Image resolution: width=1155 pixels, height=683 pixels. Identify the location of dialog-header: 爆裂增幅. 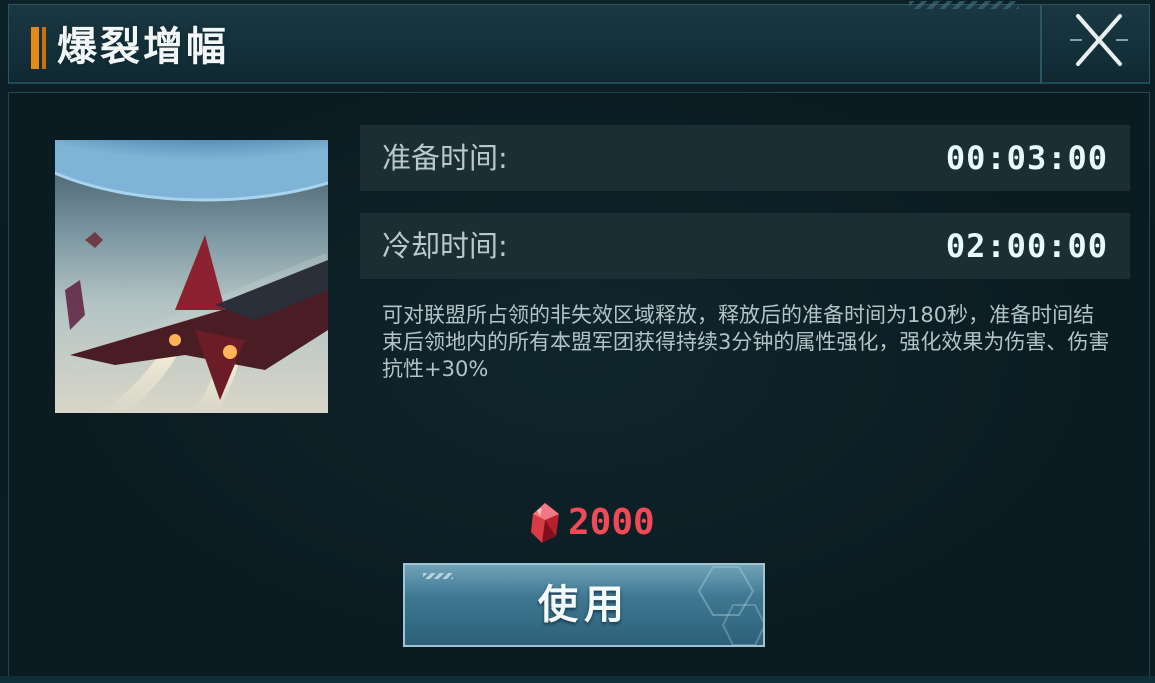
(579, 42).